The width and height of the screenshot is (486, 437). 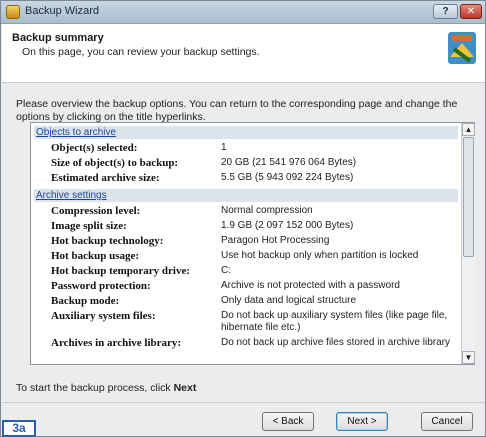 What do you see at coordinates (115, 163) in the screenshot?
I see `row-label: Size of object(s) to backup:` at bounding box center [115, 163].